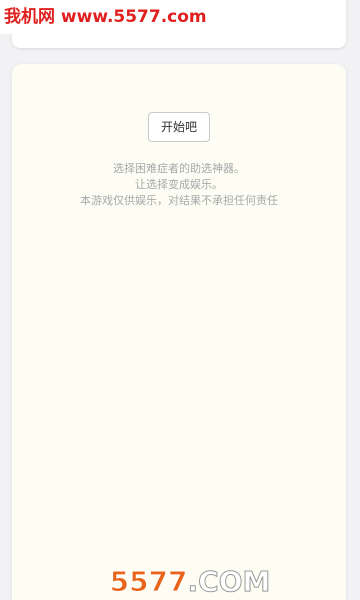 Image resolution: width=360 pixels, height=600 pixels. I want to click on site-watermark-bottom: 5577 .COM, so click(190, 581).